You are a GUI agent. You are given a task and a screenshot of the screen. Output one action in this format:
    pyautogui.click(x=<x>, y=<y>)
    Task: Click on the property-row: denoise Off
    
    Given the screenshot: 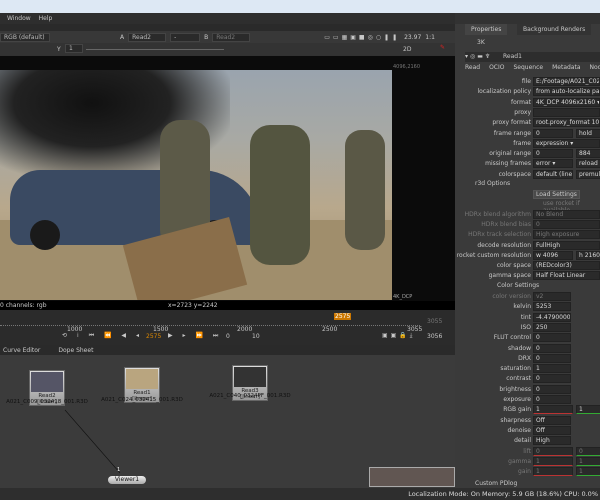 What is the action you would take?
    pyautogui.click(x=527, y=430)
    